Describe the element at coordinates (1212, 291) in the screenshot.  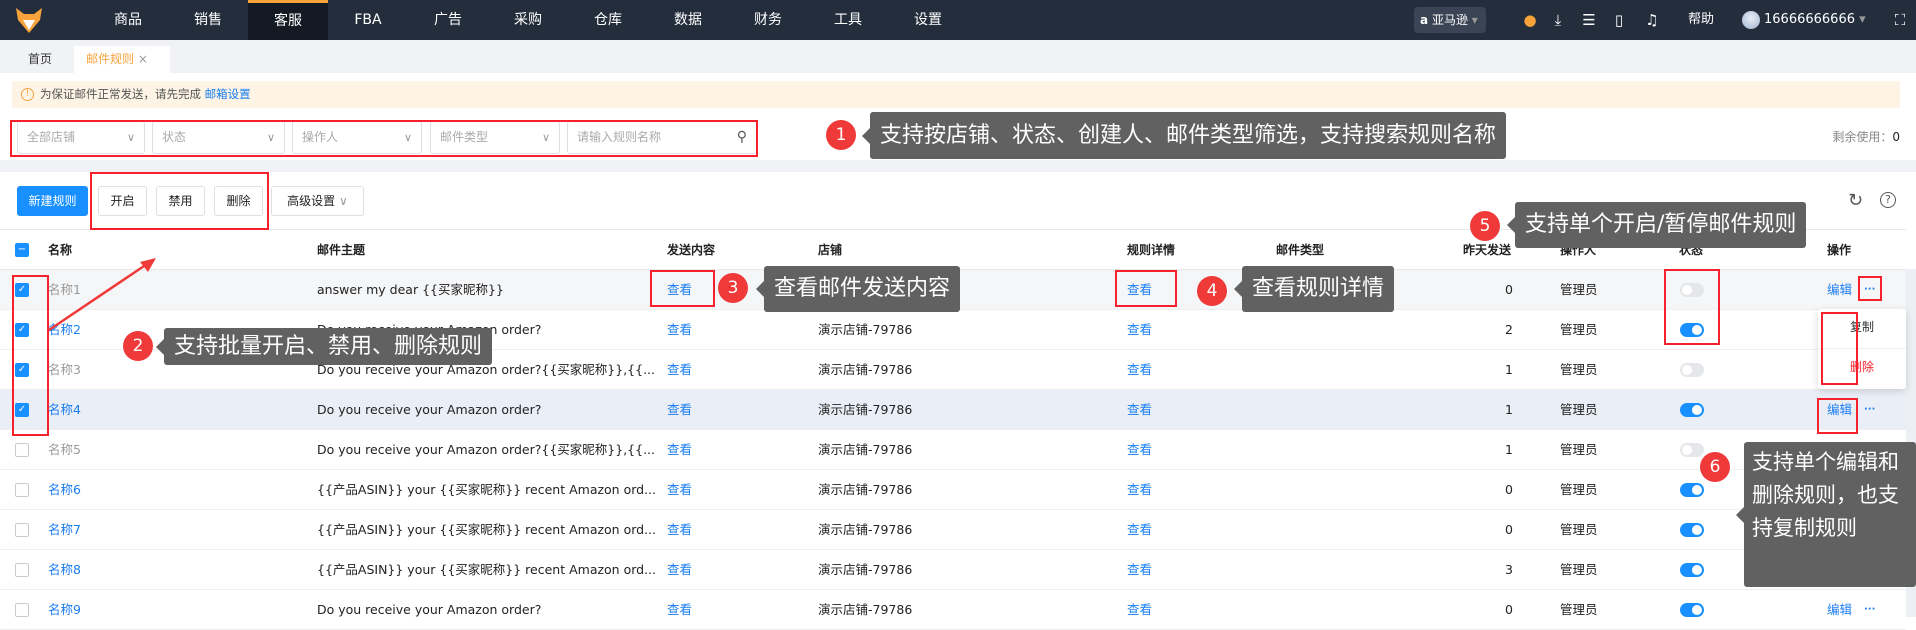
I see `annotation-number: 4` at that location.